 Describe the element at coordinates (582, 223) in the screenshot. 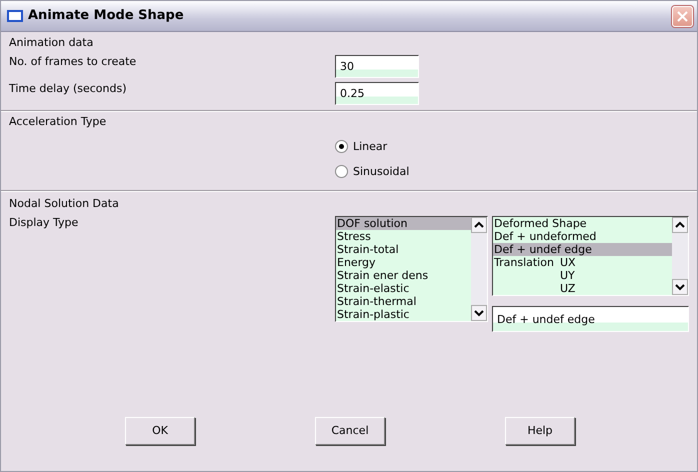

I see `list-item: Deformed Shape` at that location.